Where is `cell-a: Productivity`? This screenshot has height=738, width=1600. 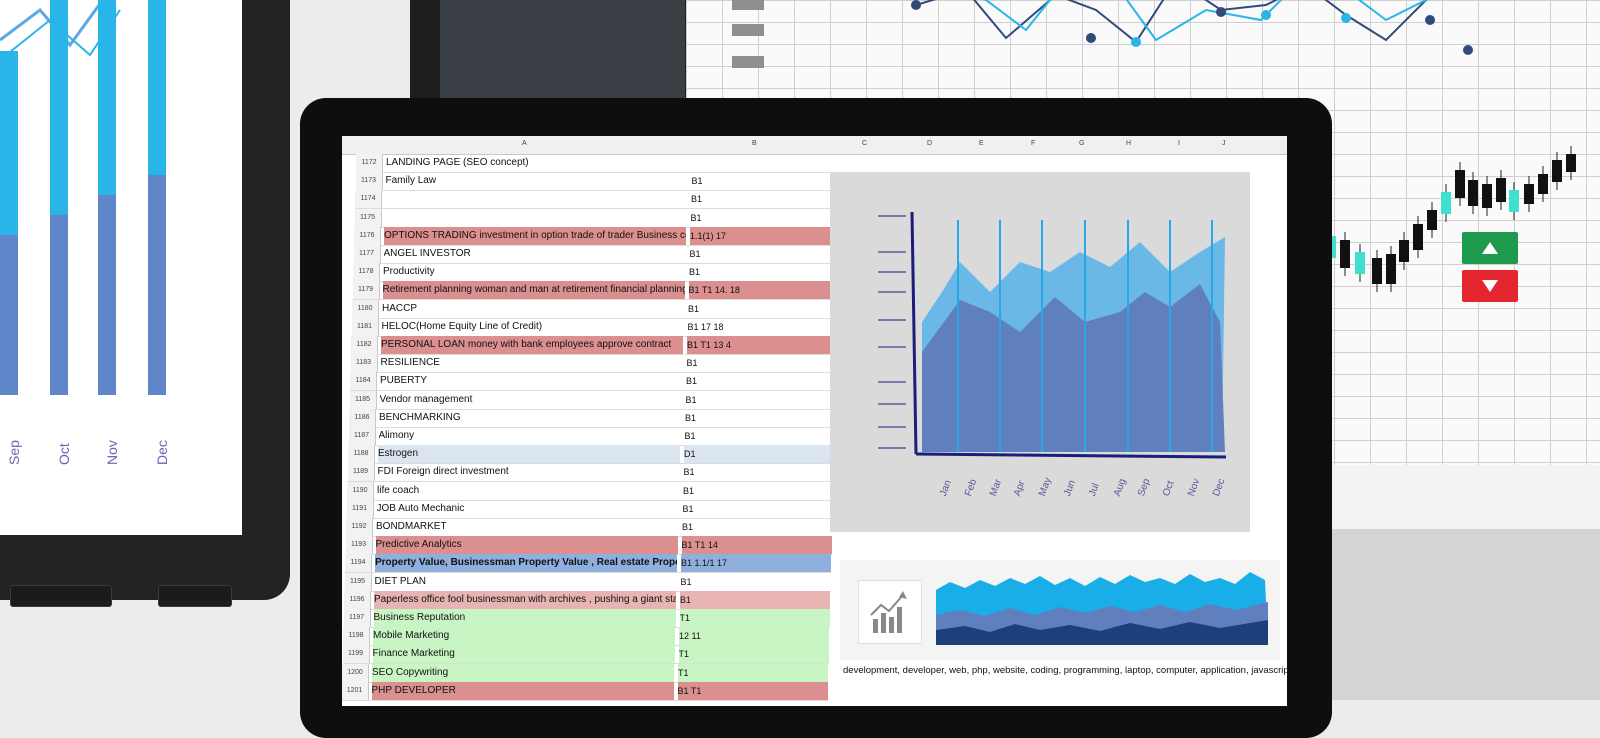 cell-a: Productivity is located at coordinates (534, 272).